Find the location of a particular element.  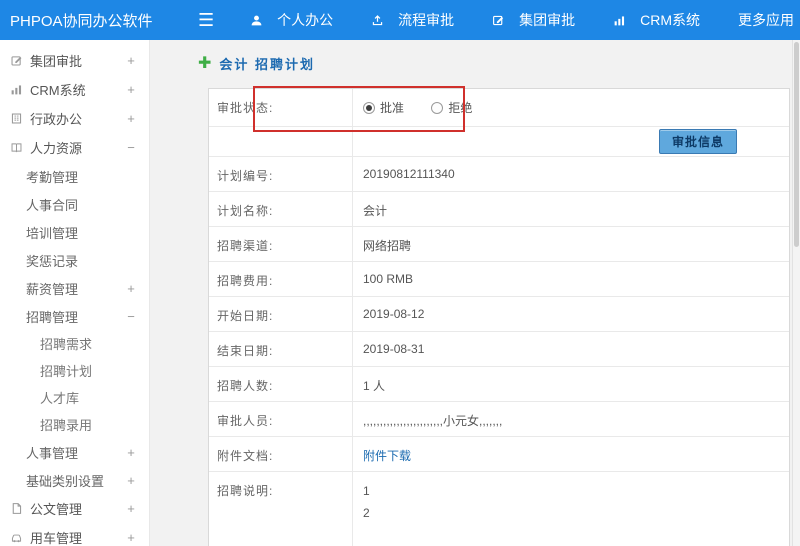

person-icon is located at coordinates (260, 20).